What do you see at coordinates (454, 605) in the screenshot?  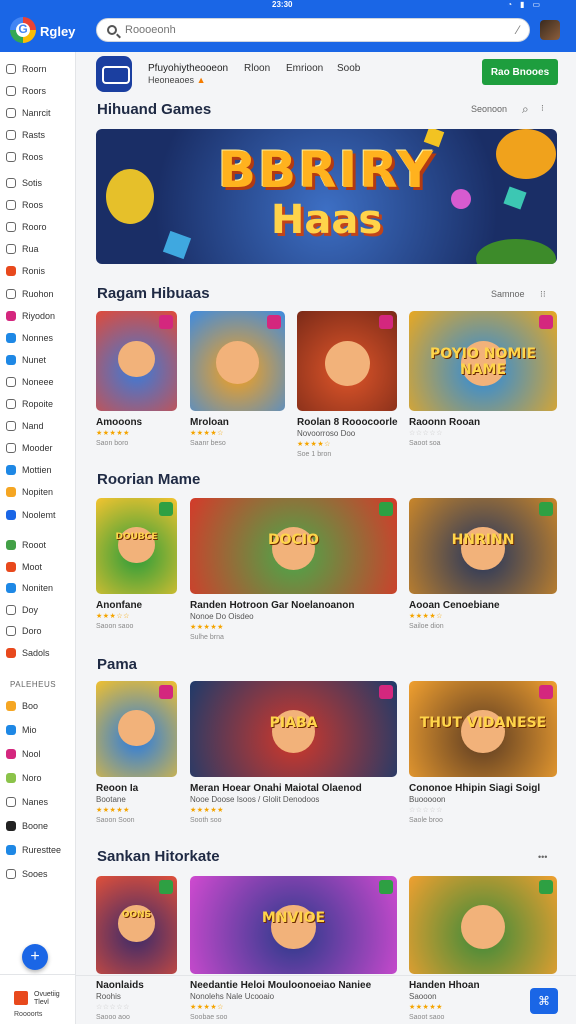 I see `game-title: Aooan Cenoebiane` at bounding box center [454, 605].